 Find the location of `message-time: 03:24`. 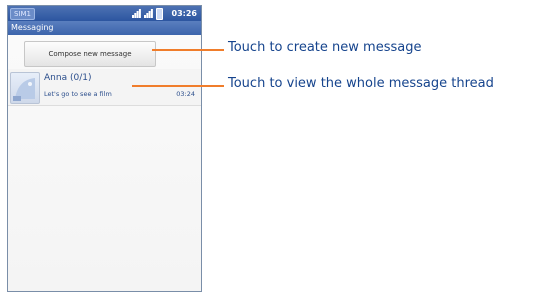

message-time: 03:24 is located at coordinates (185, 94).